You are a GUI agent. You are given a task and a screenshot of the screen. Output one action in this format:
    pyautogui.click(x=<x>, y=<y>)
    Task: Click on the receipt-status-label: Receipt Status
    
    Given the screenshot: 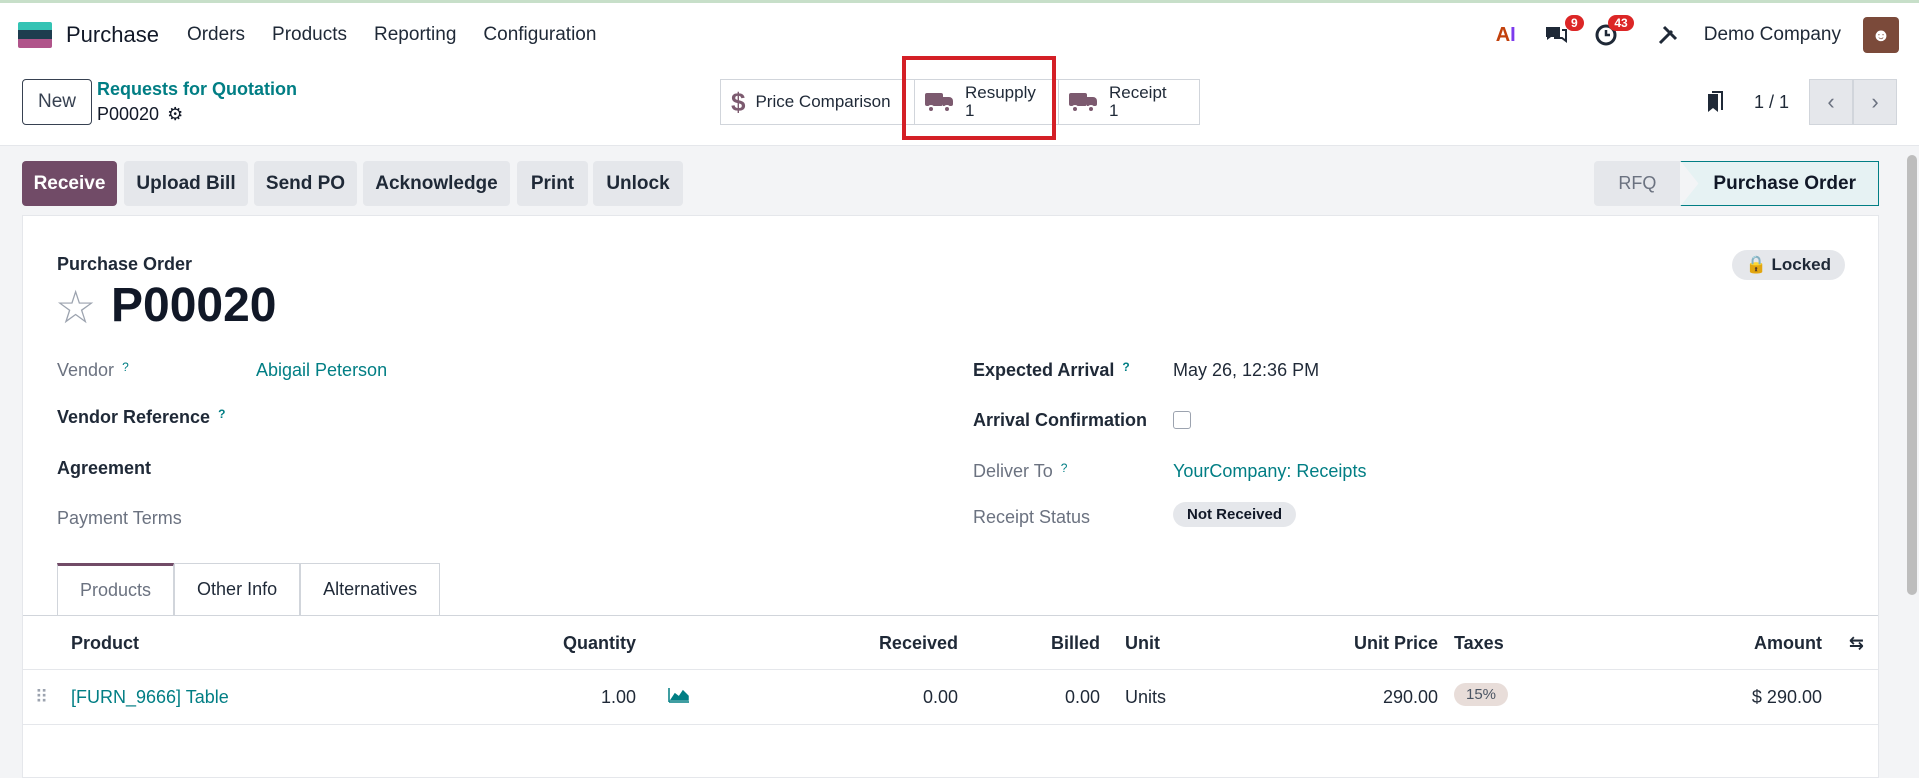 What is the action you would take?
    pyautogui.click(x=1032, y=517)
    